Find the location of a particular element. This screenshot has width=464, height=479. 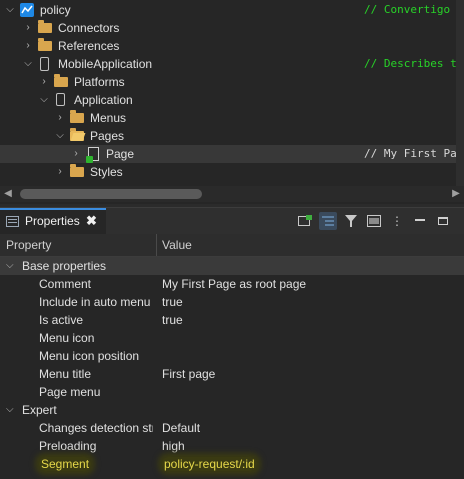

tree-item-application: ⌵ Application is located at coordinates (232, 100).